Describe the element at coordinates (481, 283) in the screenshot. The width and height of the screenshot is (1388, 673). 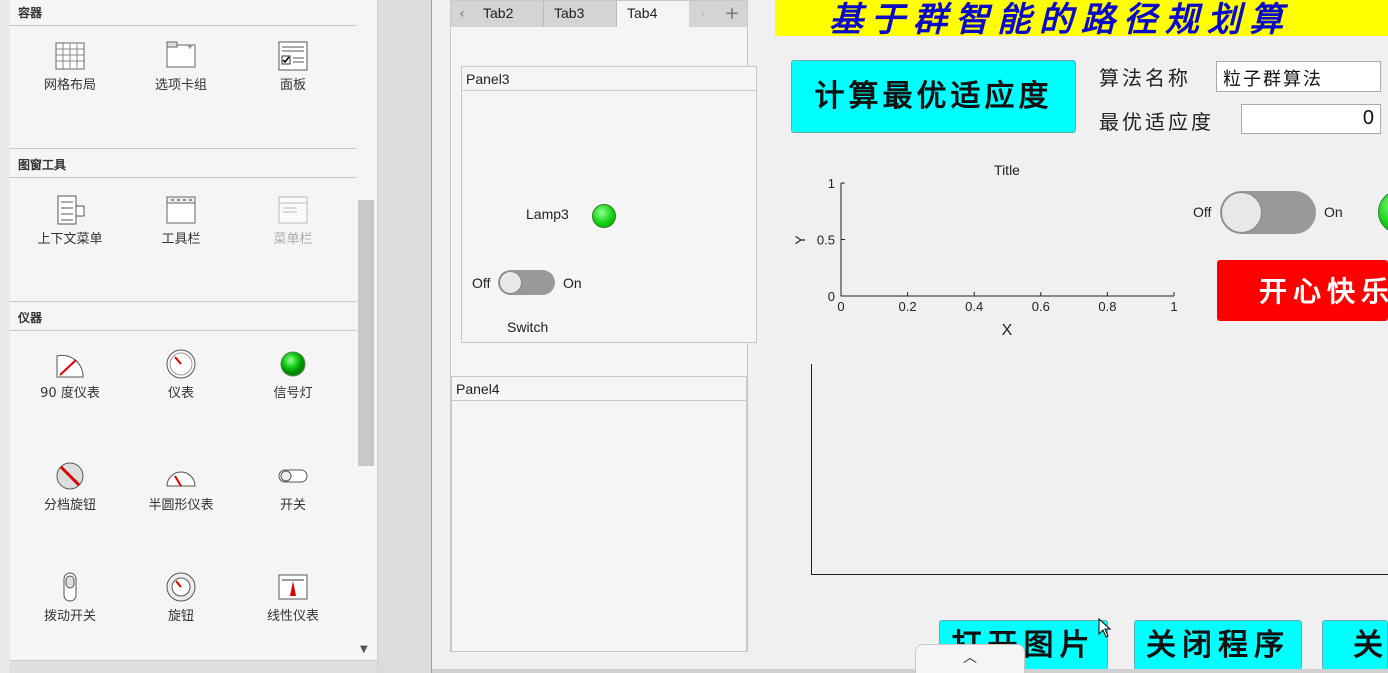
I see `switch-off-label: Off` at that location.